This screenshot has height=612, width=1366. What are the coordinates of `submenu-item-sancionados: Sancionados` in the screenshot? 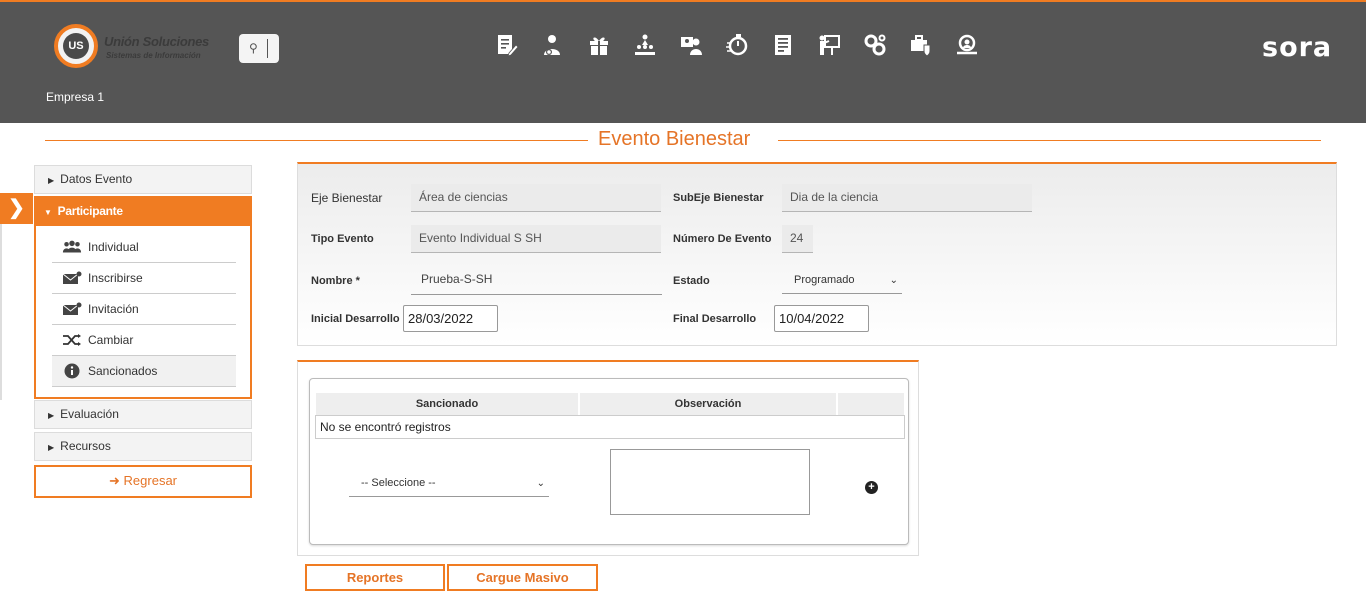 It's located at (144, 371).